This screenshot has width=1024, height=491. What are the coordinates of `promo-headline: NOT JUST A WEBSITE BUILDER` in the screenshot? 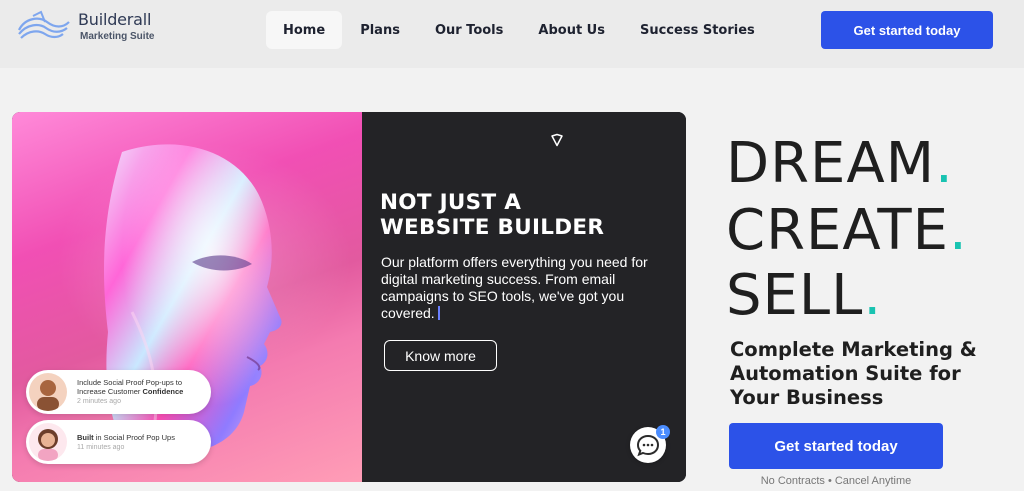 It's located at (530, 215).